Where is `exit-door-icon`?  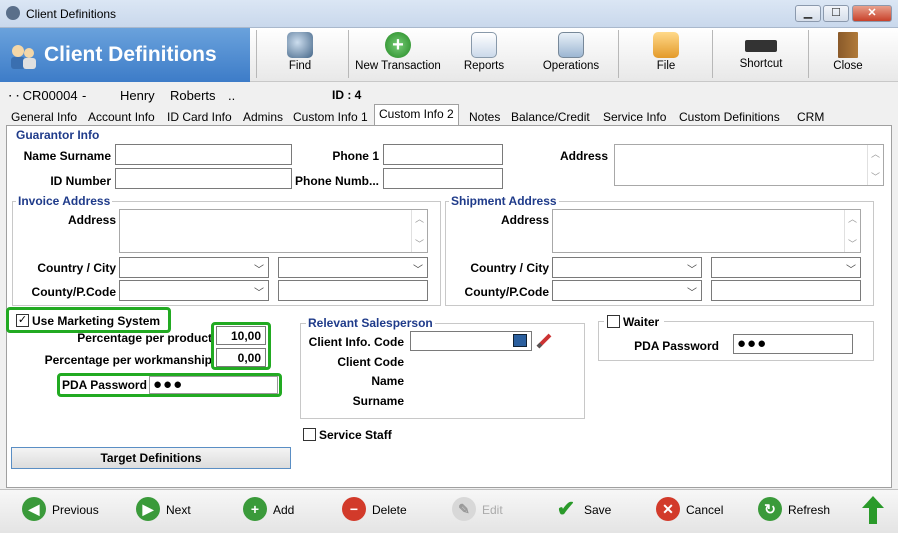 exit-door-icon is located at coordinates (848, 45).